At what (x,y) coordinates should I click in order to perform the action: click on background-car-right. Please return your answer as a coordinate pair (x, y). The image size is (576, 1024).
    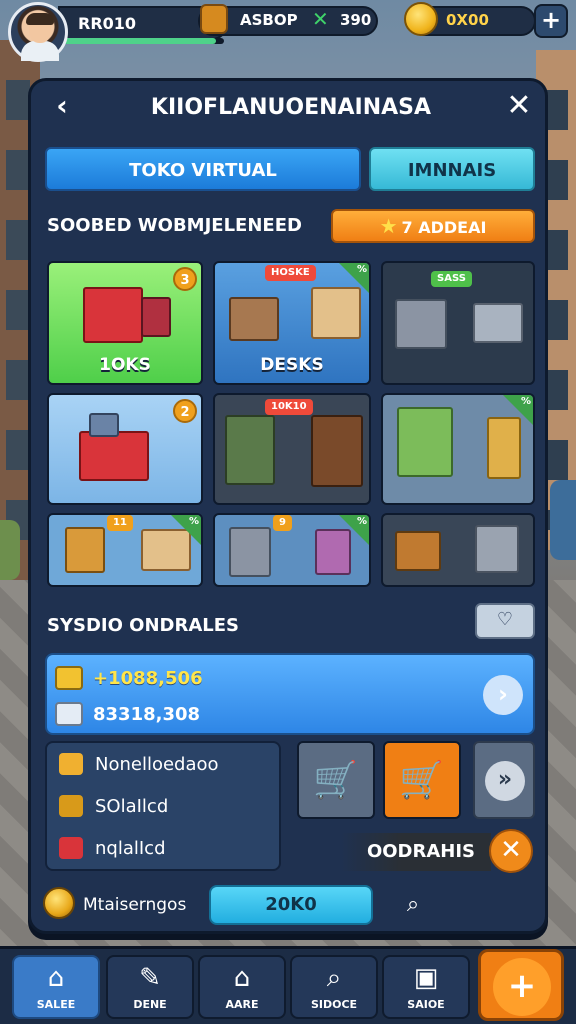
    Looking at the image, I should click on (563, 520).